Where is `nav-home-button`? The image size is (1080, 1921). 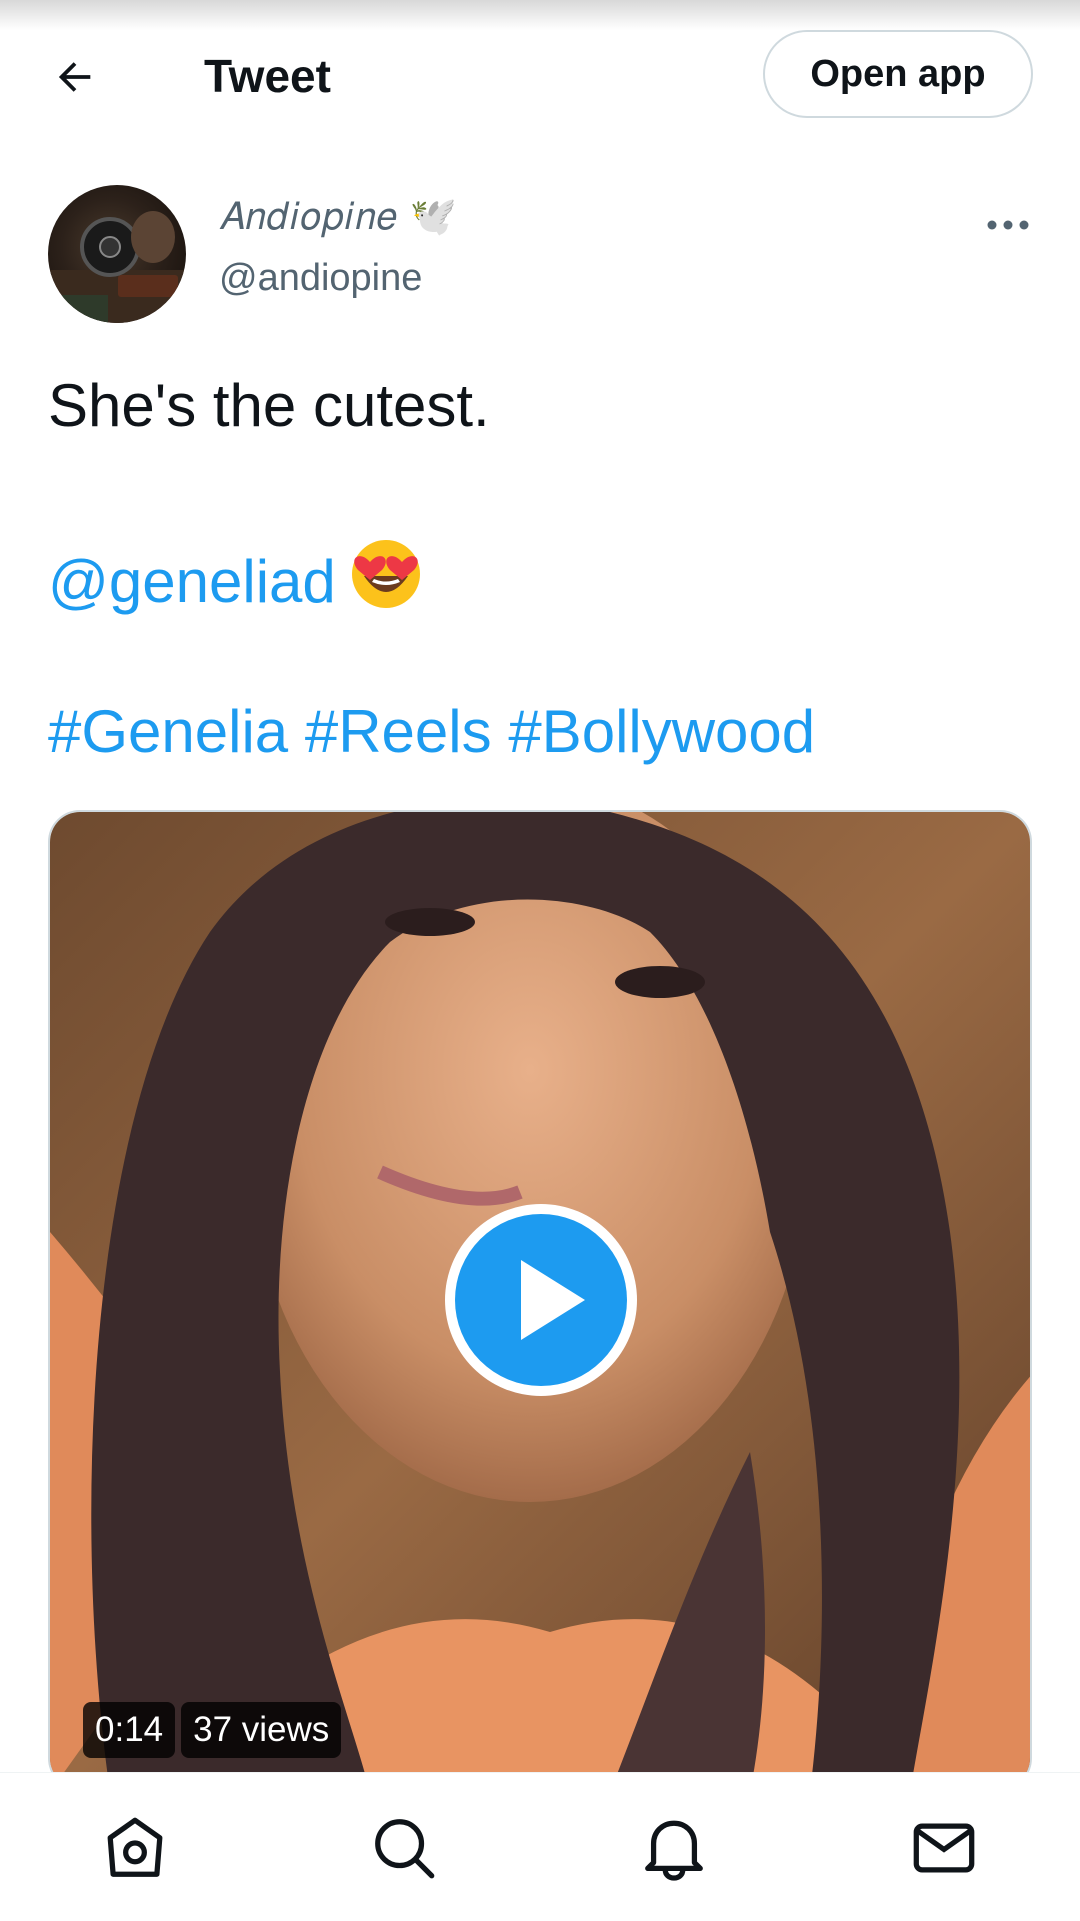 nav-home-button is located at coordinates (135, 1848).